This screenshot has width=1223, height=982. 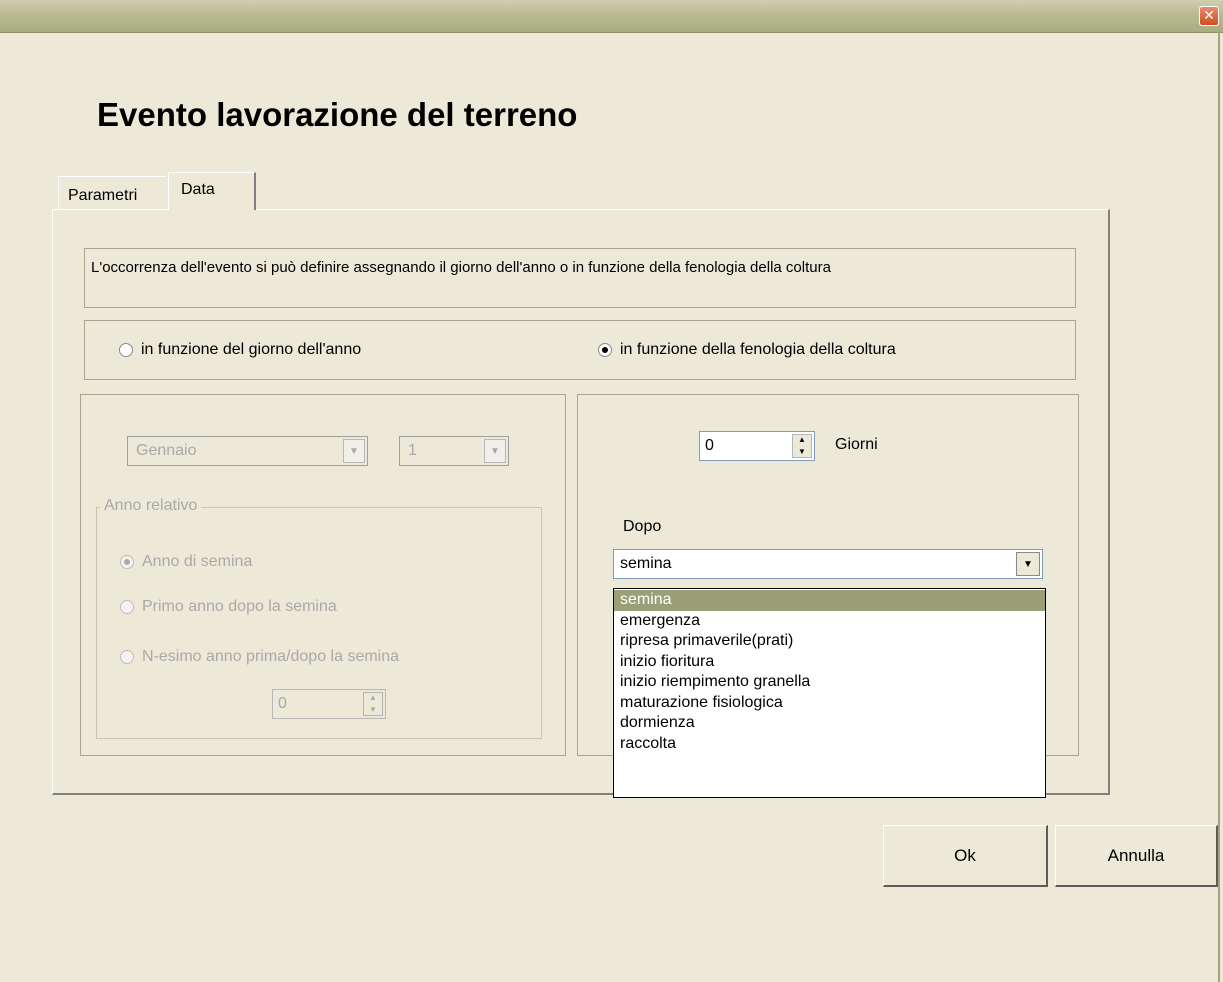 I want to click on radio-label: N-esimo anno prima/dopo la semina, so click(x=271, y=656).